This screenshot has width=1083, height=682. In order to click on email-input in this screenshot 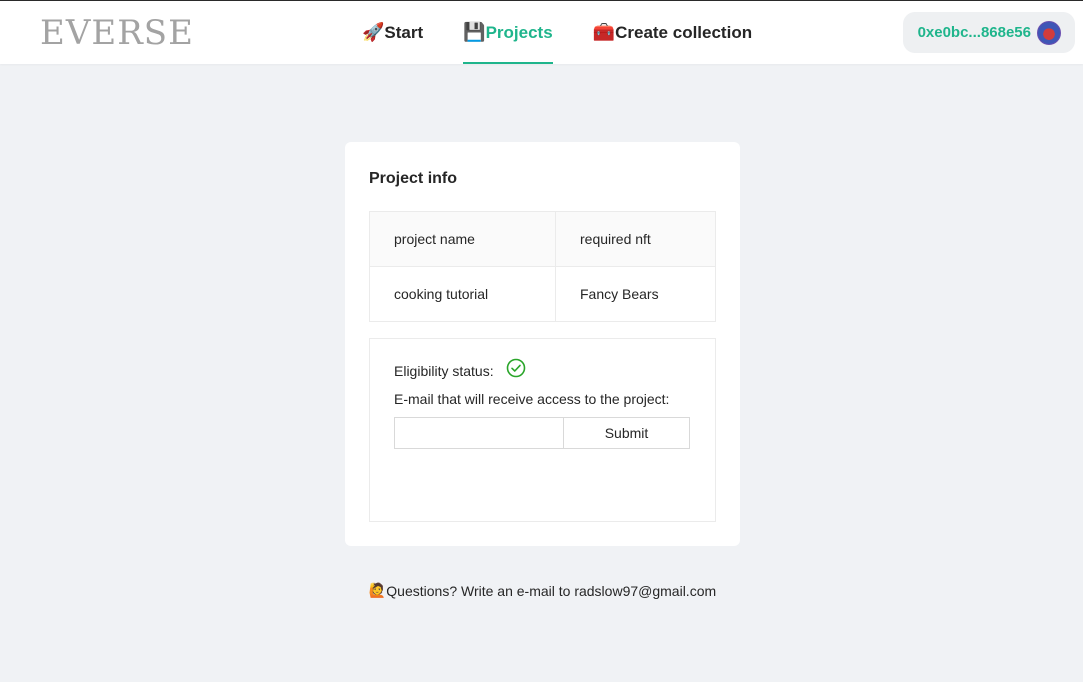, I will do `click(478, 433)`.